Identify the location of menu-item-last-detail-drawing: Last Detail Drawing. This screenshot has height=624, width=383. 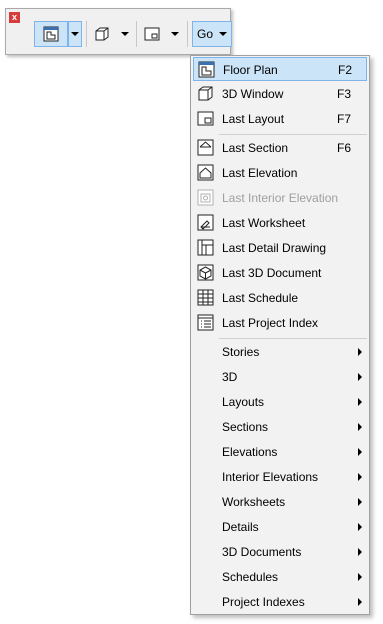
(280, 248).